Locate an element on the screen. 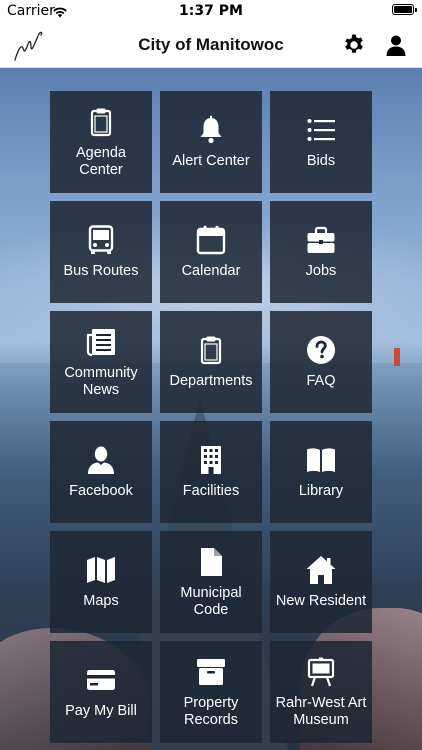  tile-maps: Maps is located at coordinates (101, 582).